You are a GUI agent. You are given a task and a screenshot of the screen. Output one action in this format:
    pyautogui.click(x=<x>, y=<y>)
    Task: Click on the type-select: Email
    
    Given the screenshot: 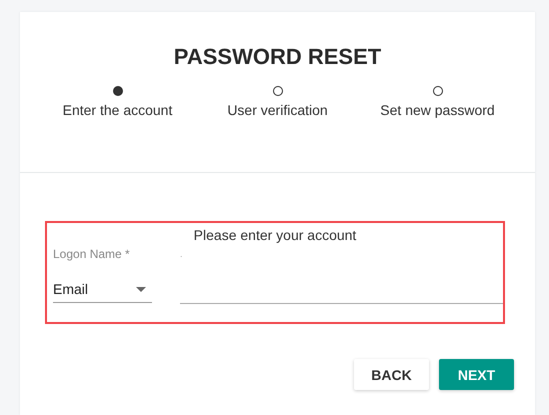 What is the action you would take?
    pyautogui.click(x=102, y=290)
    